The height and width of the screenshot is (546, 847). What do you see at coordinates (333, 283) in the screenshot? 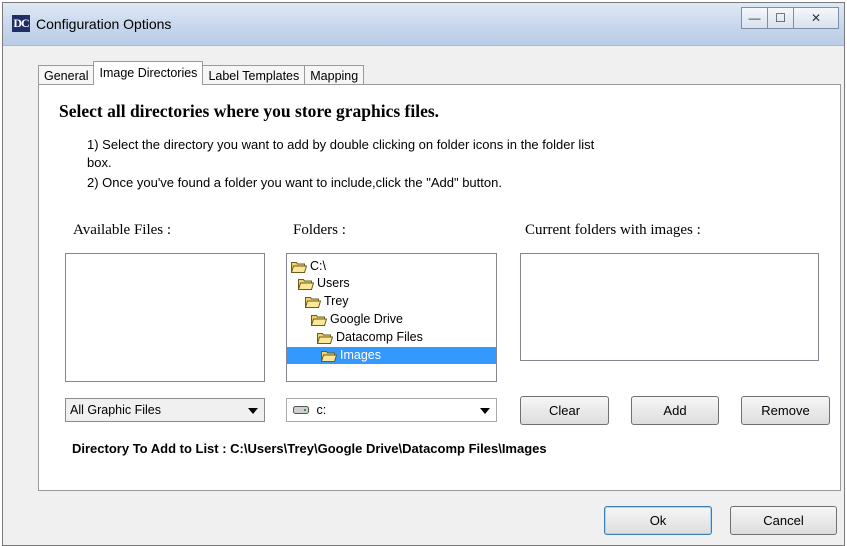
I see `folder-item-label: Users` at bounding box center [333, 283].